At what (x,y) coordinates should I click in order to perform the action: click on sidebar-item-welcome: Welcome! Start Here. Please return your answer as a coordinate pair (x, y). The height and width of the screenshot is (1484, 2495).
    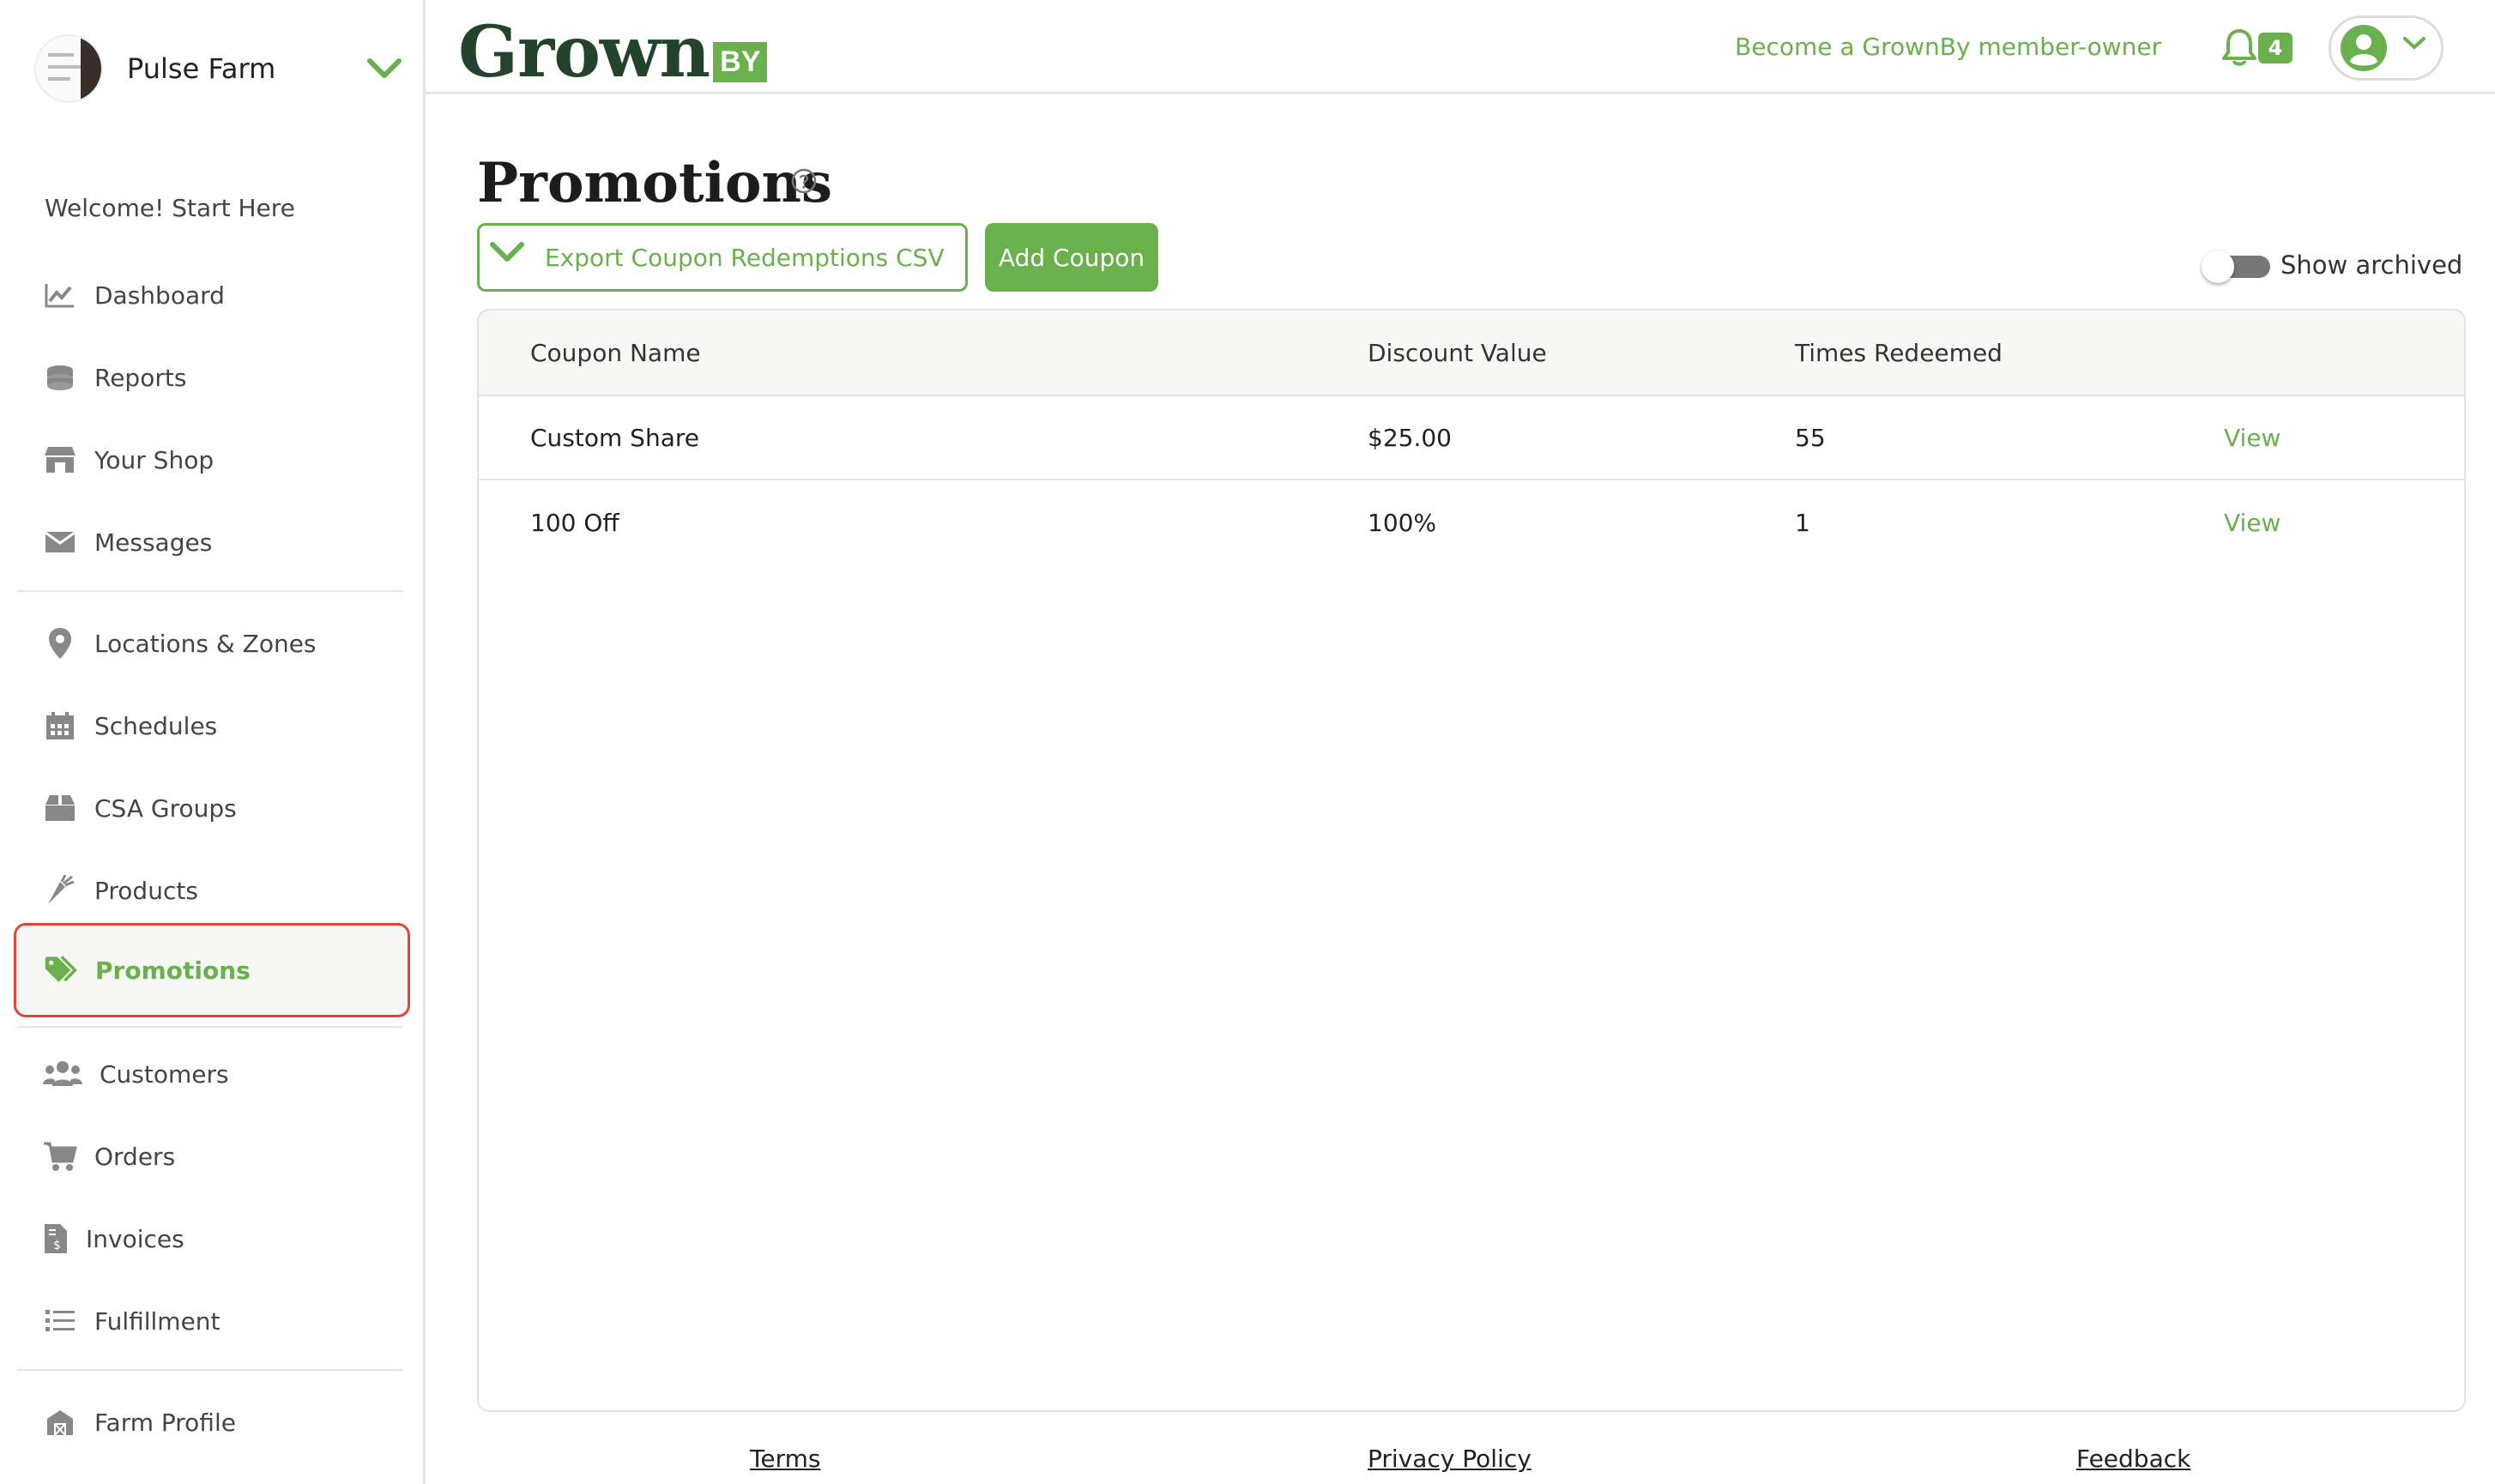
    Looking at the image, I should click on (170, 208).